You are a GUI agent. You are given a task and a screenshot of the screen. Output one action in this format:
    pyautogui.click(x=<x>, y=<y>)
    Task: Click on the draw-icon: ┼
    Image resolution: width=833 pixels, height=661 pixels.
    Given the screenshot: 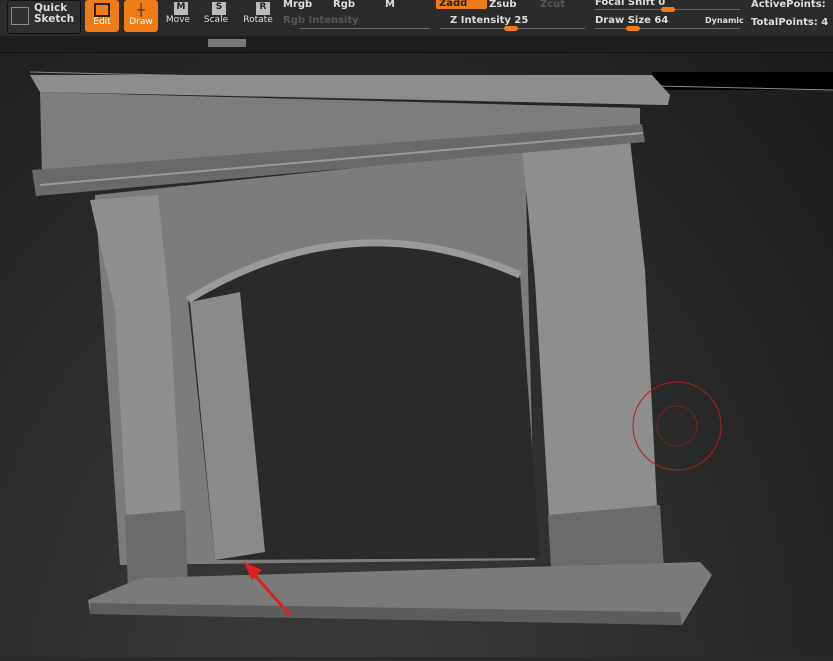 What is the action you would take?
    pyautogui.click(x=141, y=10)
    